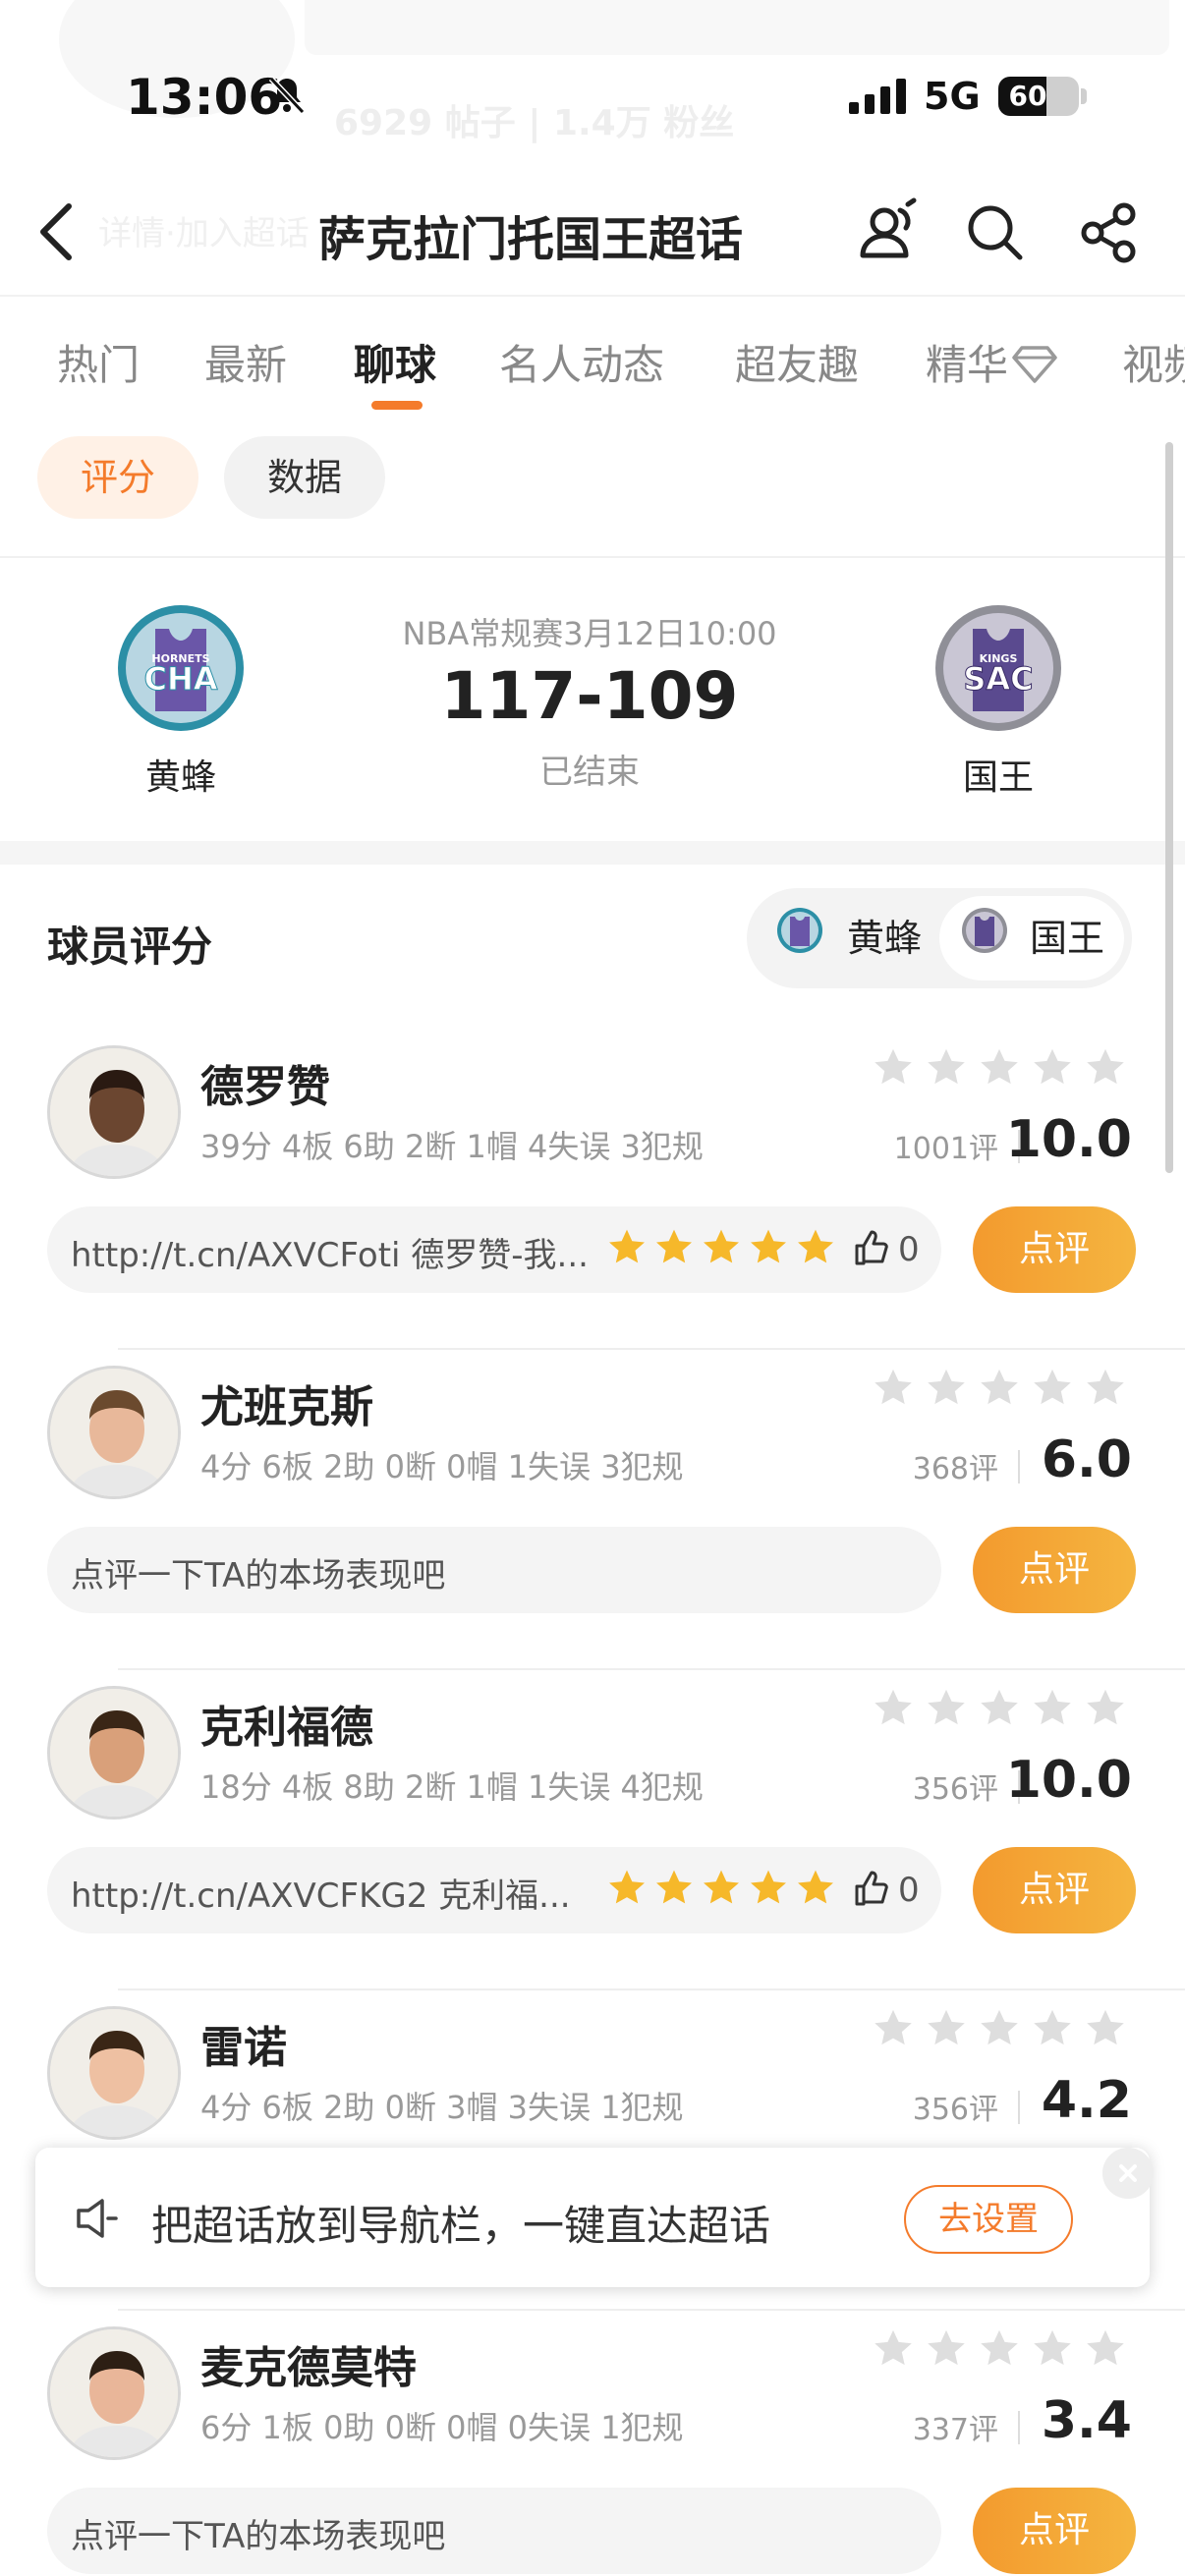 The image size is (1185, 2576). I want to click on home-team-name: 黄蜂, so click(180, 777).